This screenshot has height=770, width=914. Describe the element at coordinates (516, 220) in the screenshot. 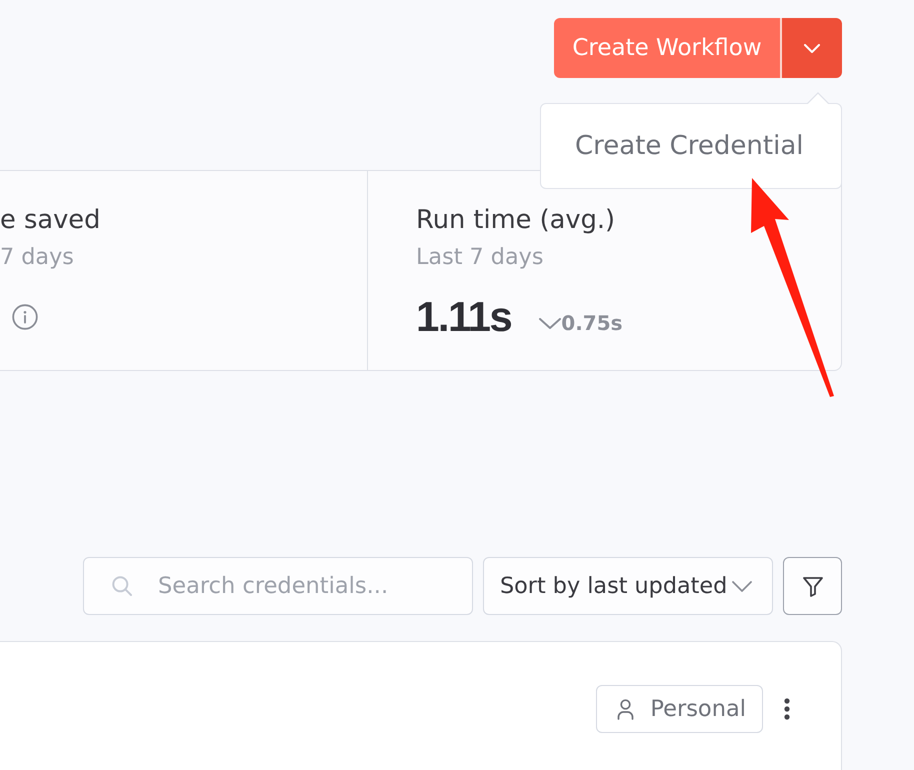

I see `stat-title: Run time (avg.)` at that location.